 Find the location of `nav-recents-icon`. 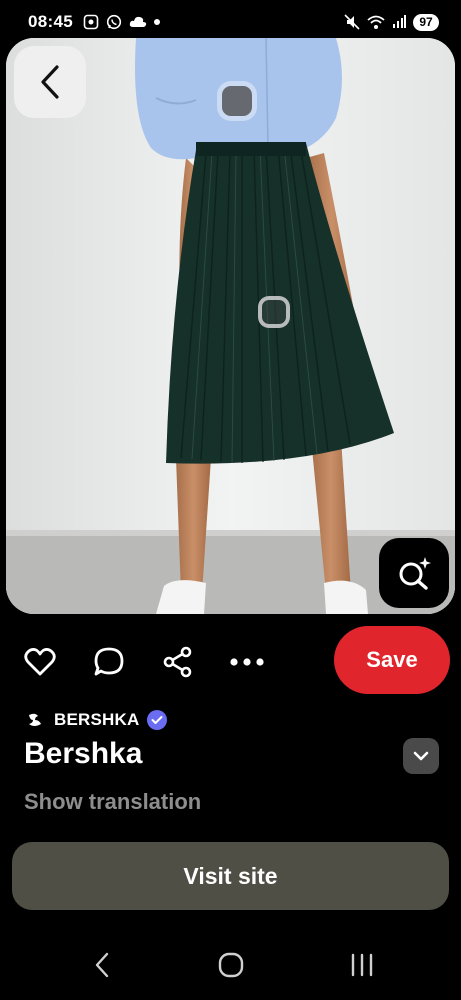

nav-recents-icon is located at coordinates (362, 965).